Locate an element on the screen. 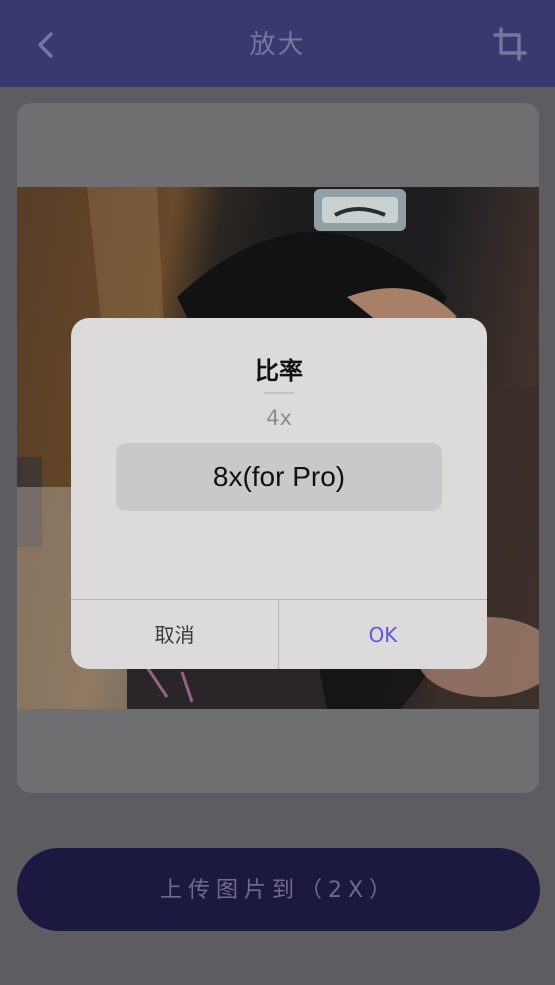 This screenshot has height=985, width=555. top-navbar: 放大 is located at coordinates (277, 43).